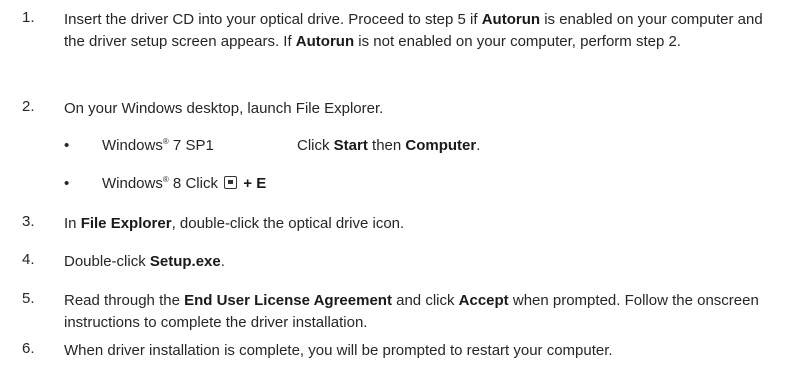 The image size is (794, 366). Describe the element at coordinates (28, 259) in the screenshot. I see `step-number: 4.` at that location.